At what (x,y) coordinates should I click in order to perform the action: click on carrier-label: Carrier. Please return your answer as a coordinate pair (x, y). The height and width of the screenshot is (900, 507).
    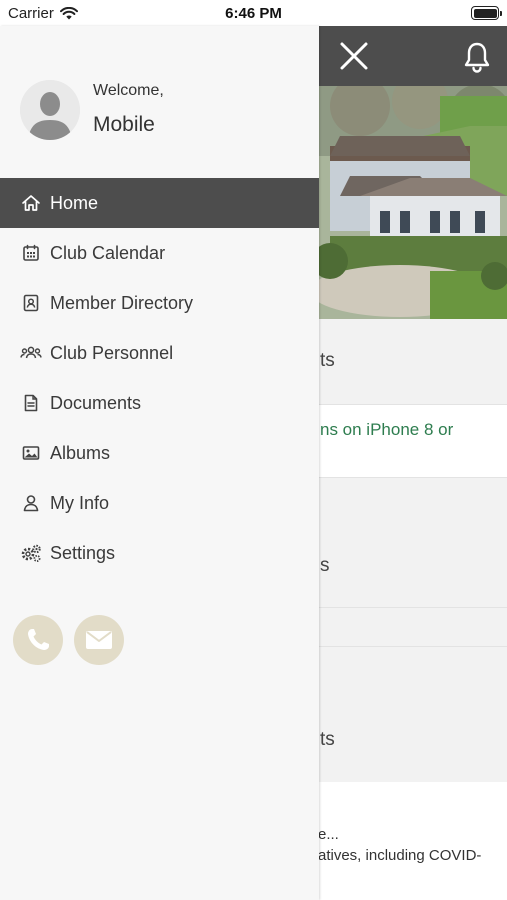
    Looking at the image, I should click on (31, 13).